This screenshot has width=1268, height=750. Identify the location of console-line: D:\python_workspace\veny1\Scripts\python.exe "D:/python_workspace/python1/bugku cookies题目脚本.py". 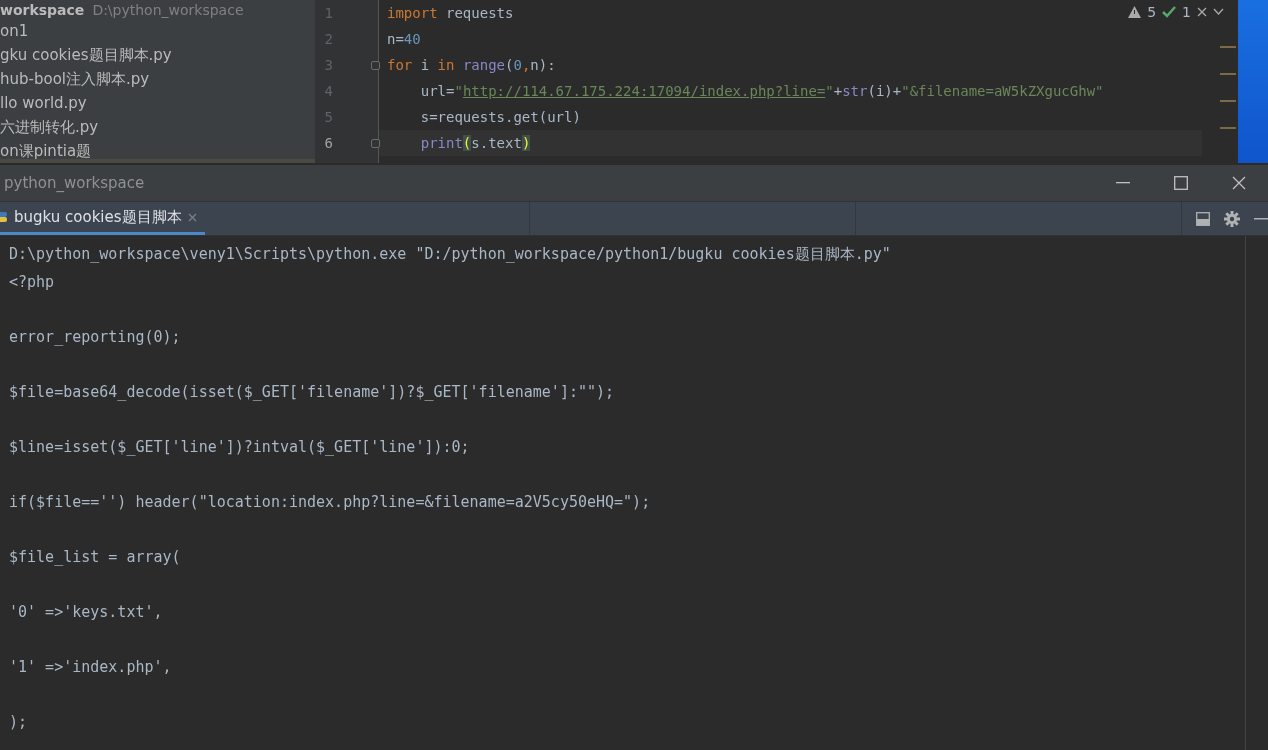
(450, 254).